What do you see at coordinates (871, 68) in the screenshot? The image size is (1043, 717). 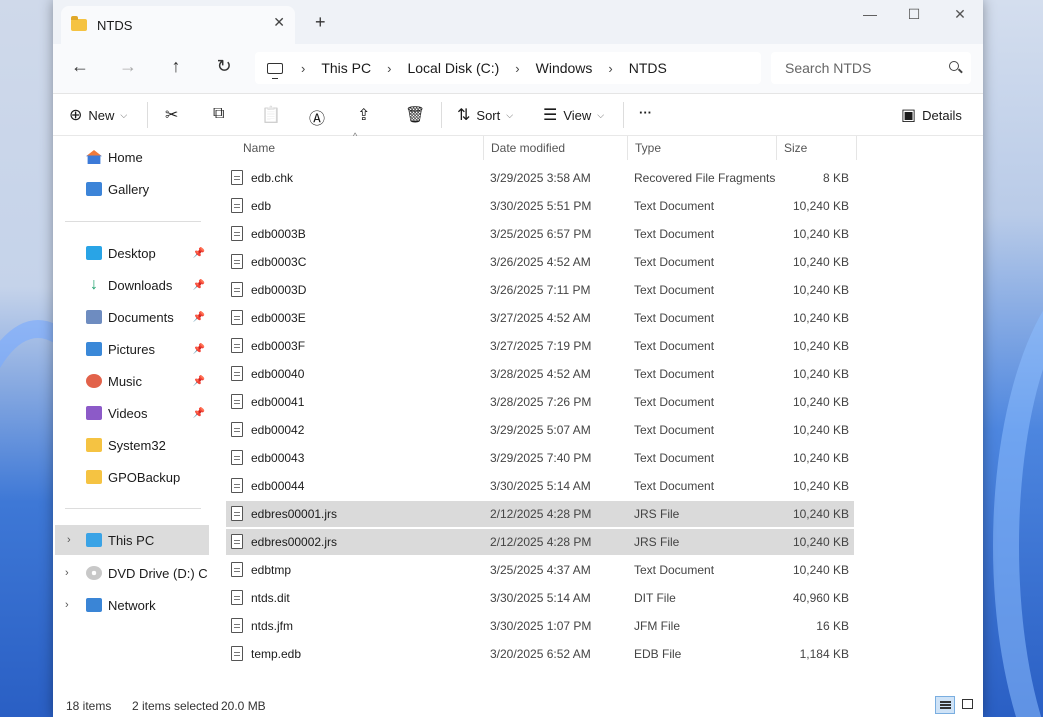 I see `search-input: Search NTDS` at bounding box center [871, 68].